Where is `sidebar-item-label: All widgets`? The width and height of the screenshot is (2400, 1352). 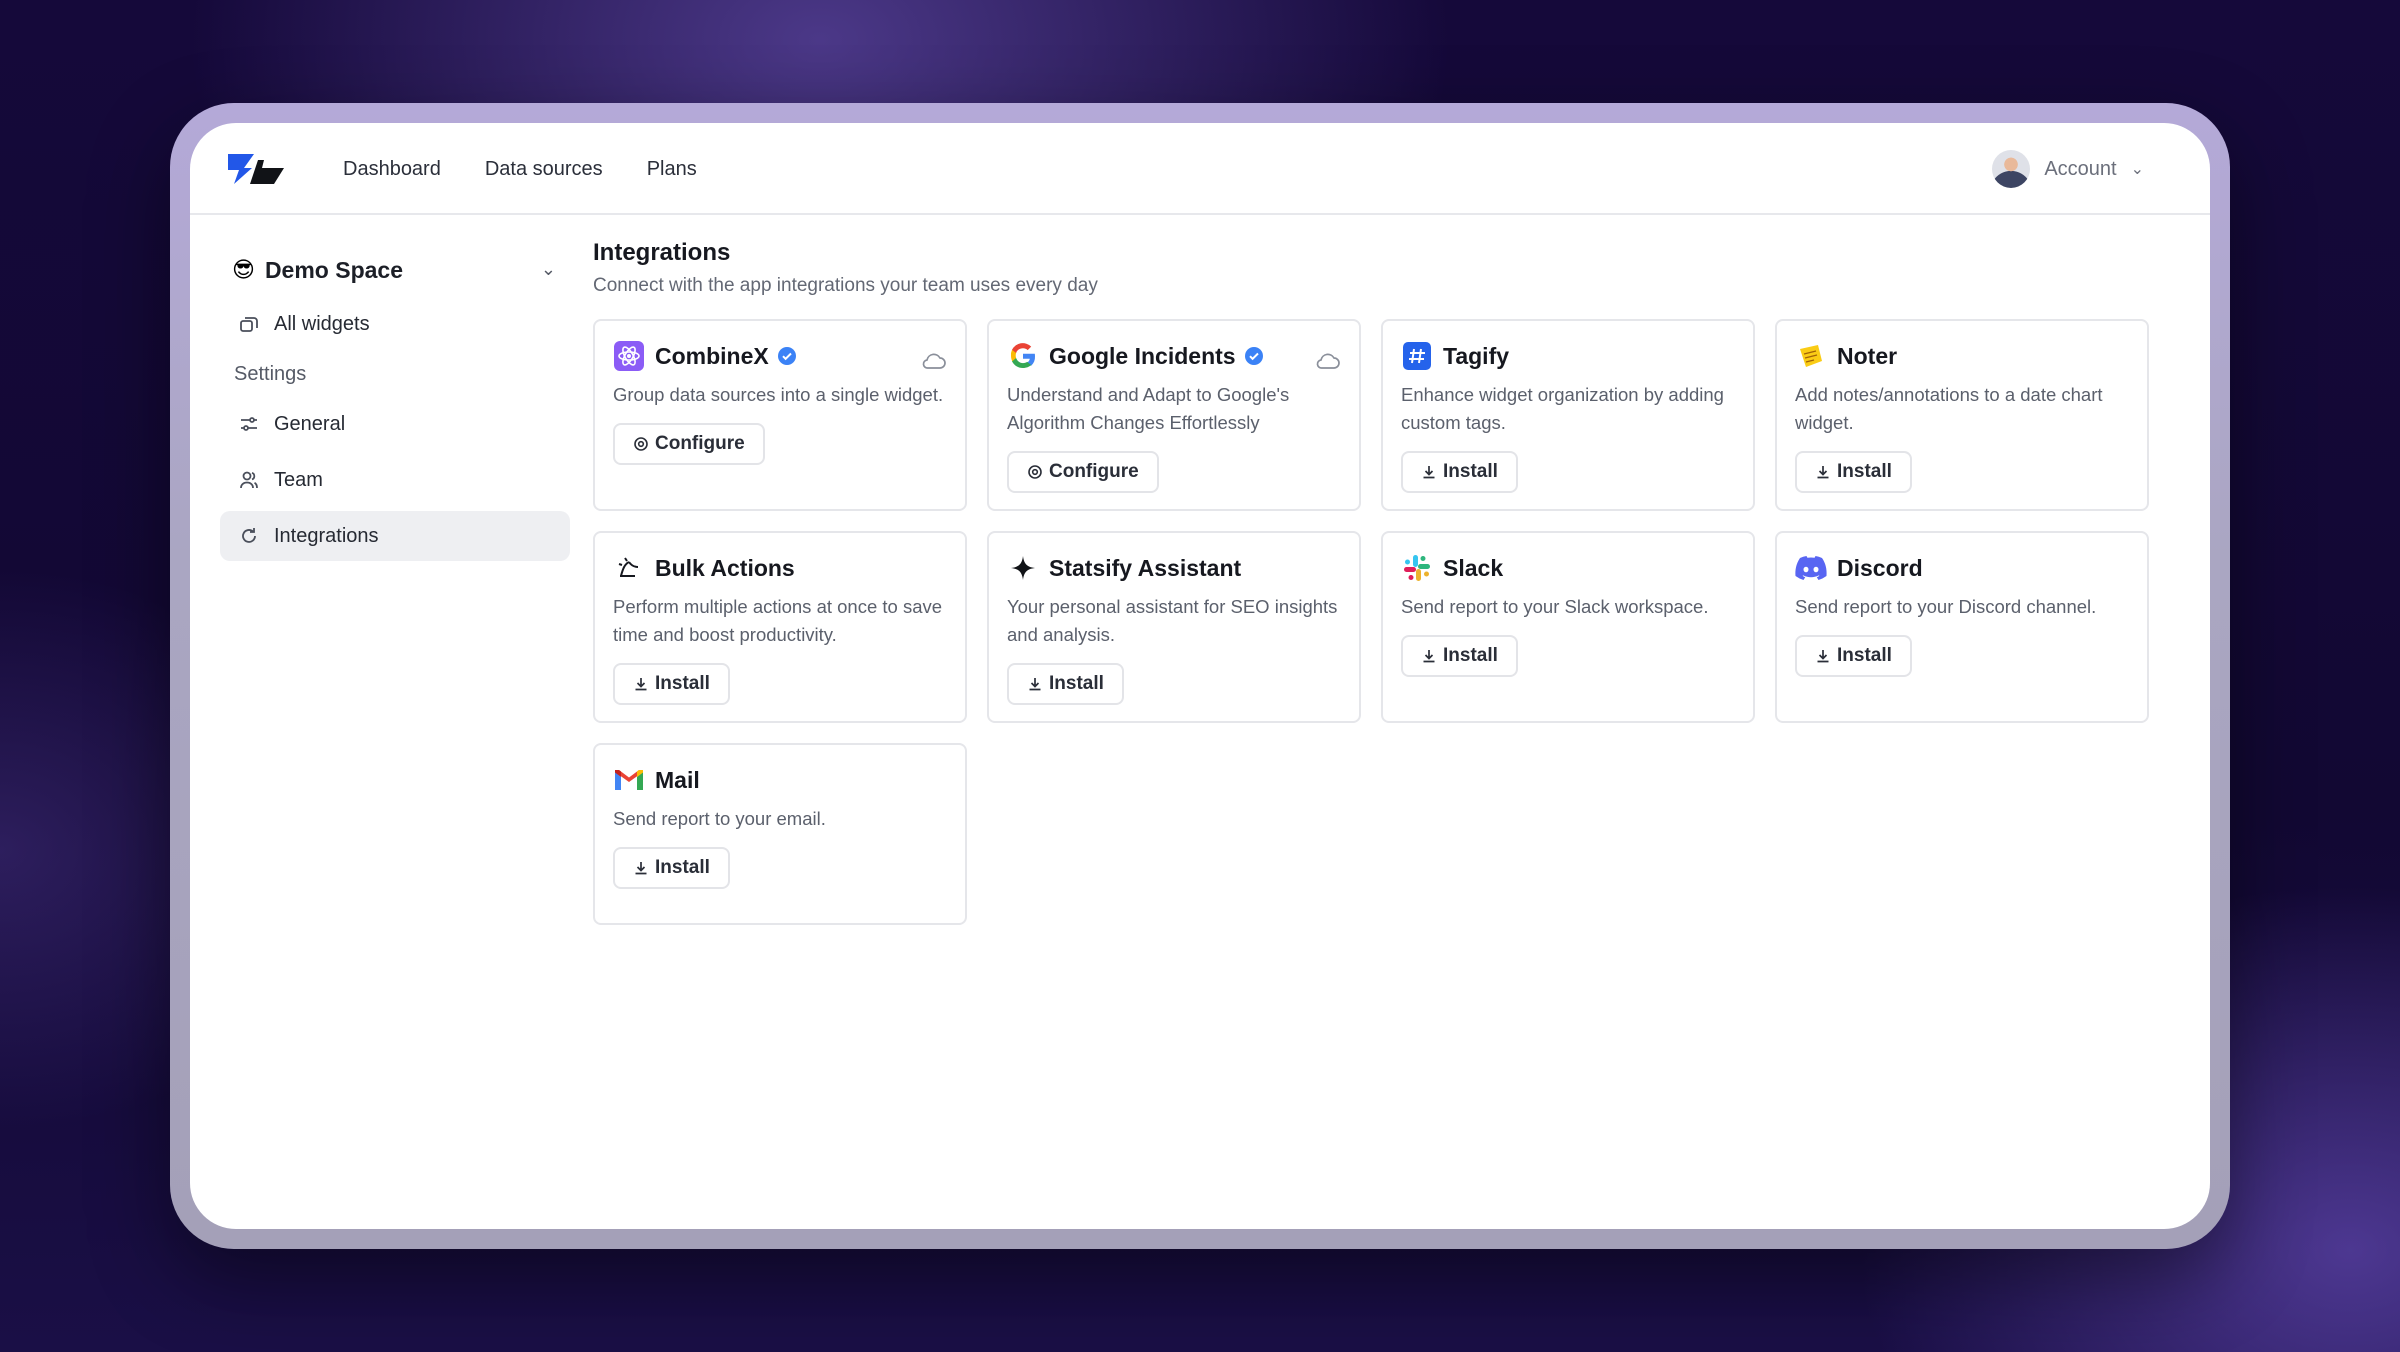 sidebar-item-label: All widgets is located at coordinates (322, 323).